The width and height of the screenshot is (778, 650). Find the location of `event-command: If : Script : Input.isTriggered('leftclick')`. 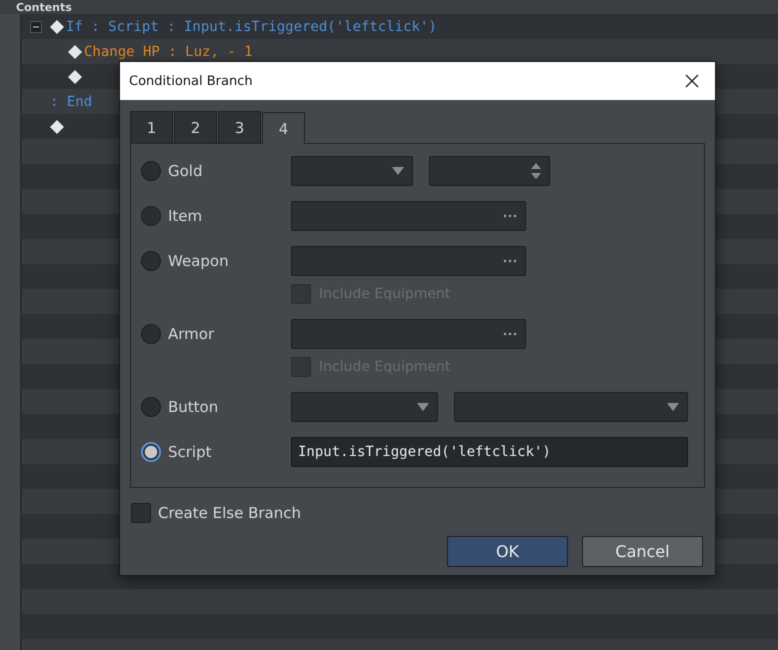

event-command: If : Script : Input.isTriggered('leftclick') is located at coordinates (251, 26).